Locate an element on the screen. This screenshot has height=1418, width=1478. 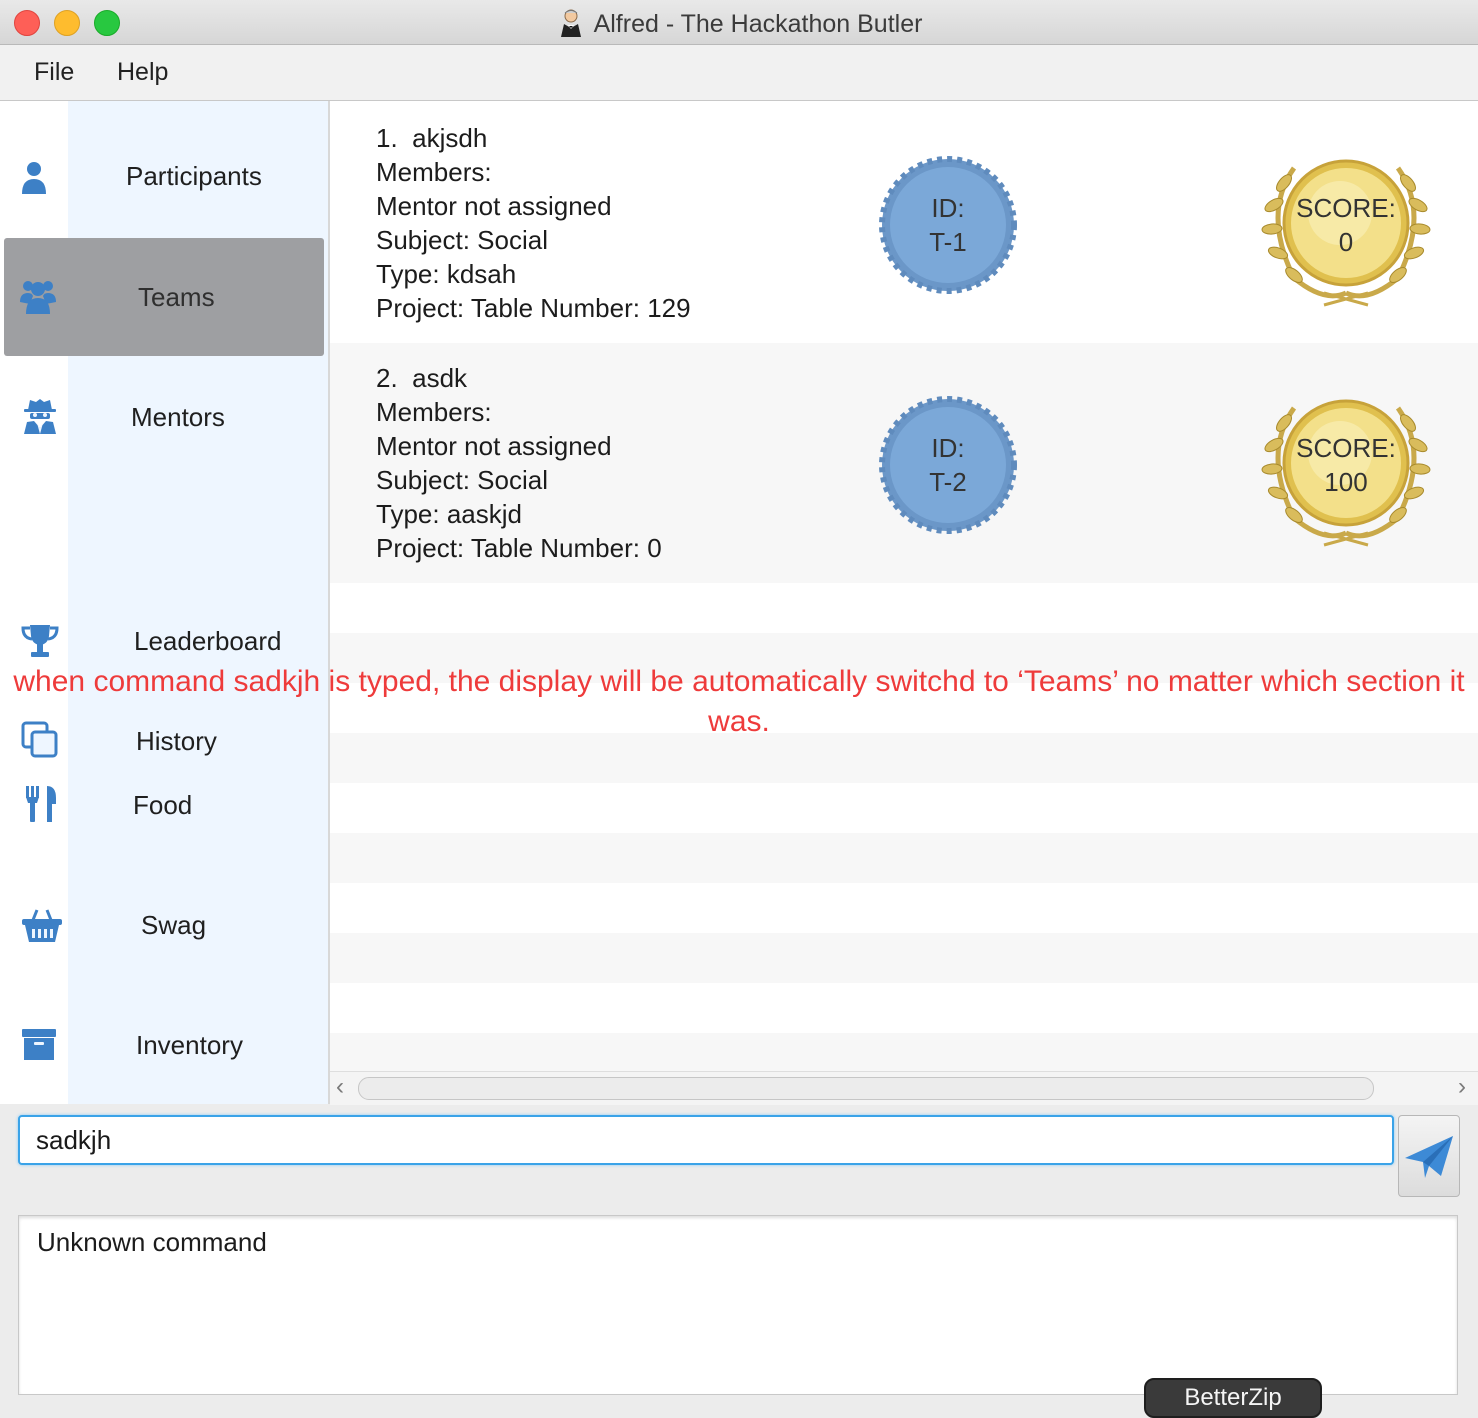
paper-plane-icon is located at coordinates (1429, 1157).